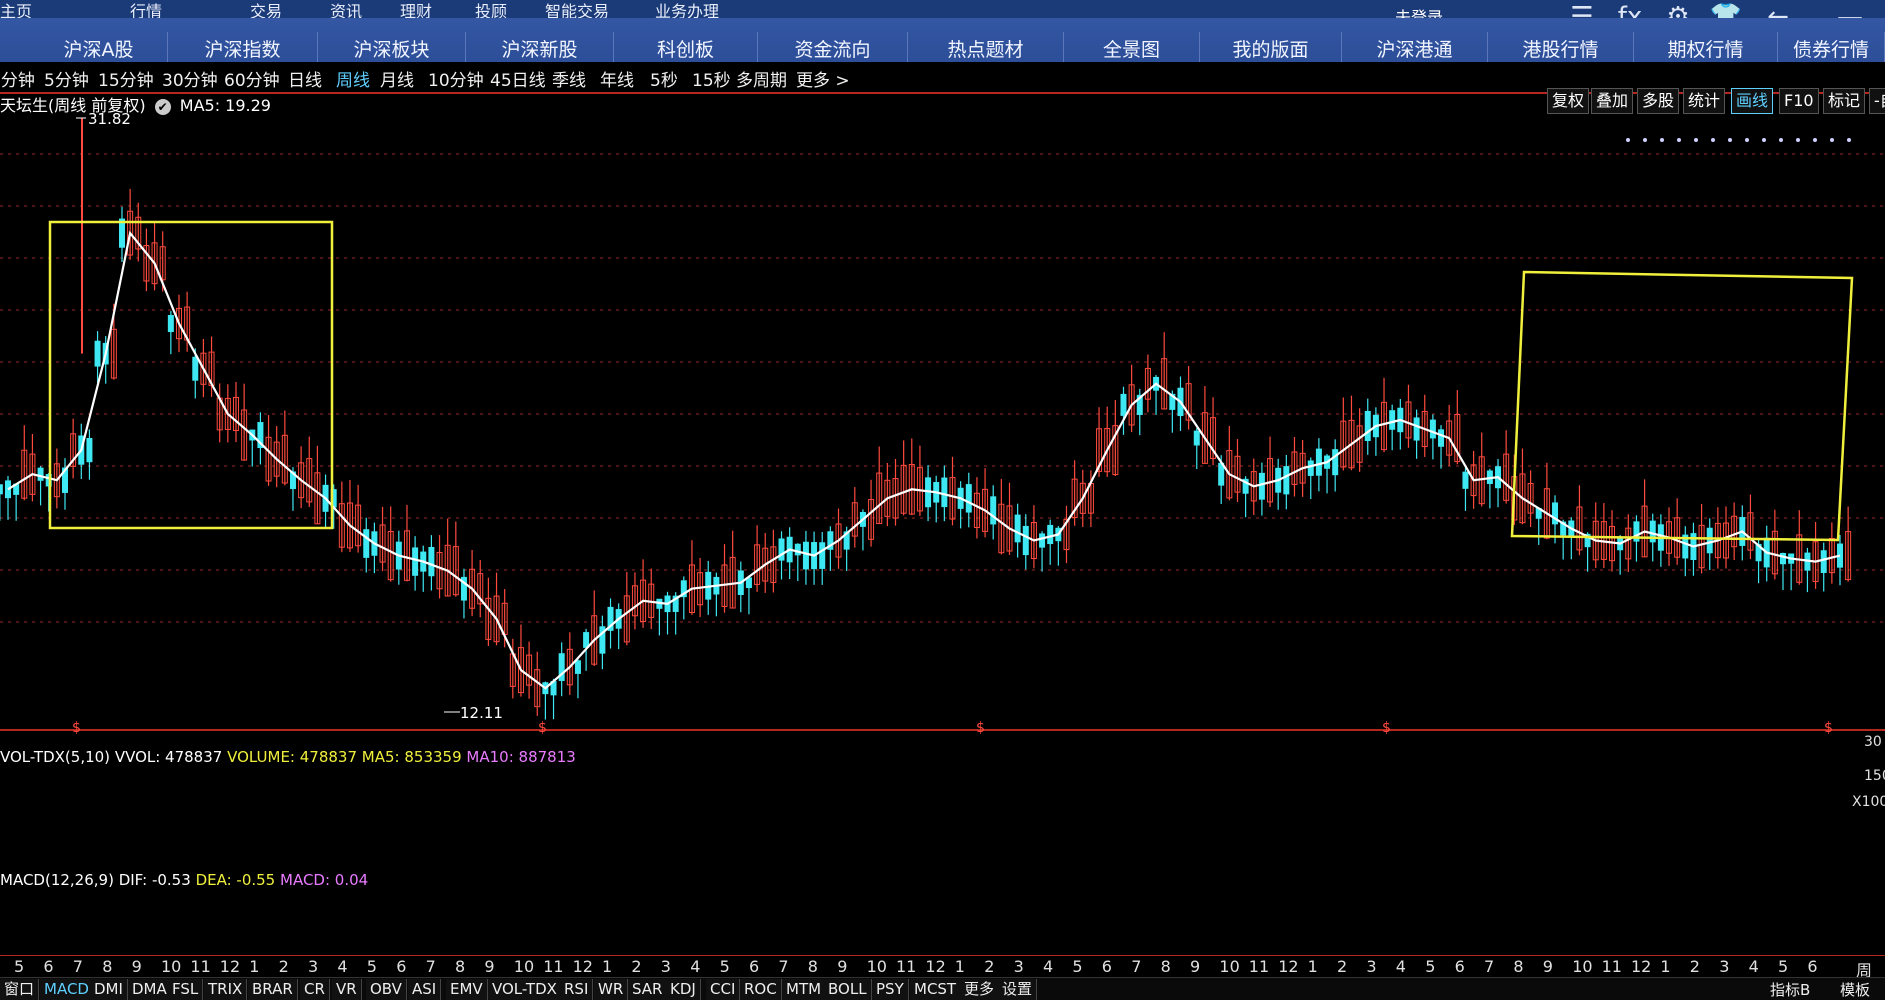 The image size is (1885, 1000). What do you see at coordinates (942, 16) in the screenshot?
I see `top-menu: 主页行情交易资讯理财投顾智能交易业务办理未登录☰fx⚙👕←—` at bounding box center [942, 16].